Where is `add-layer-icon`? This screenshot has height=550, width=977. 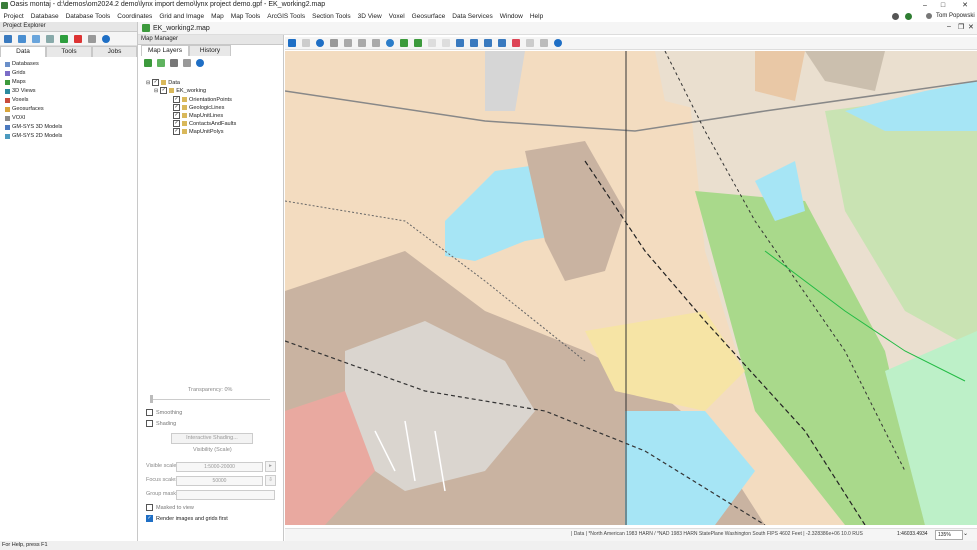 add-layer-icon is located at coordinates (148, 62).